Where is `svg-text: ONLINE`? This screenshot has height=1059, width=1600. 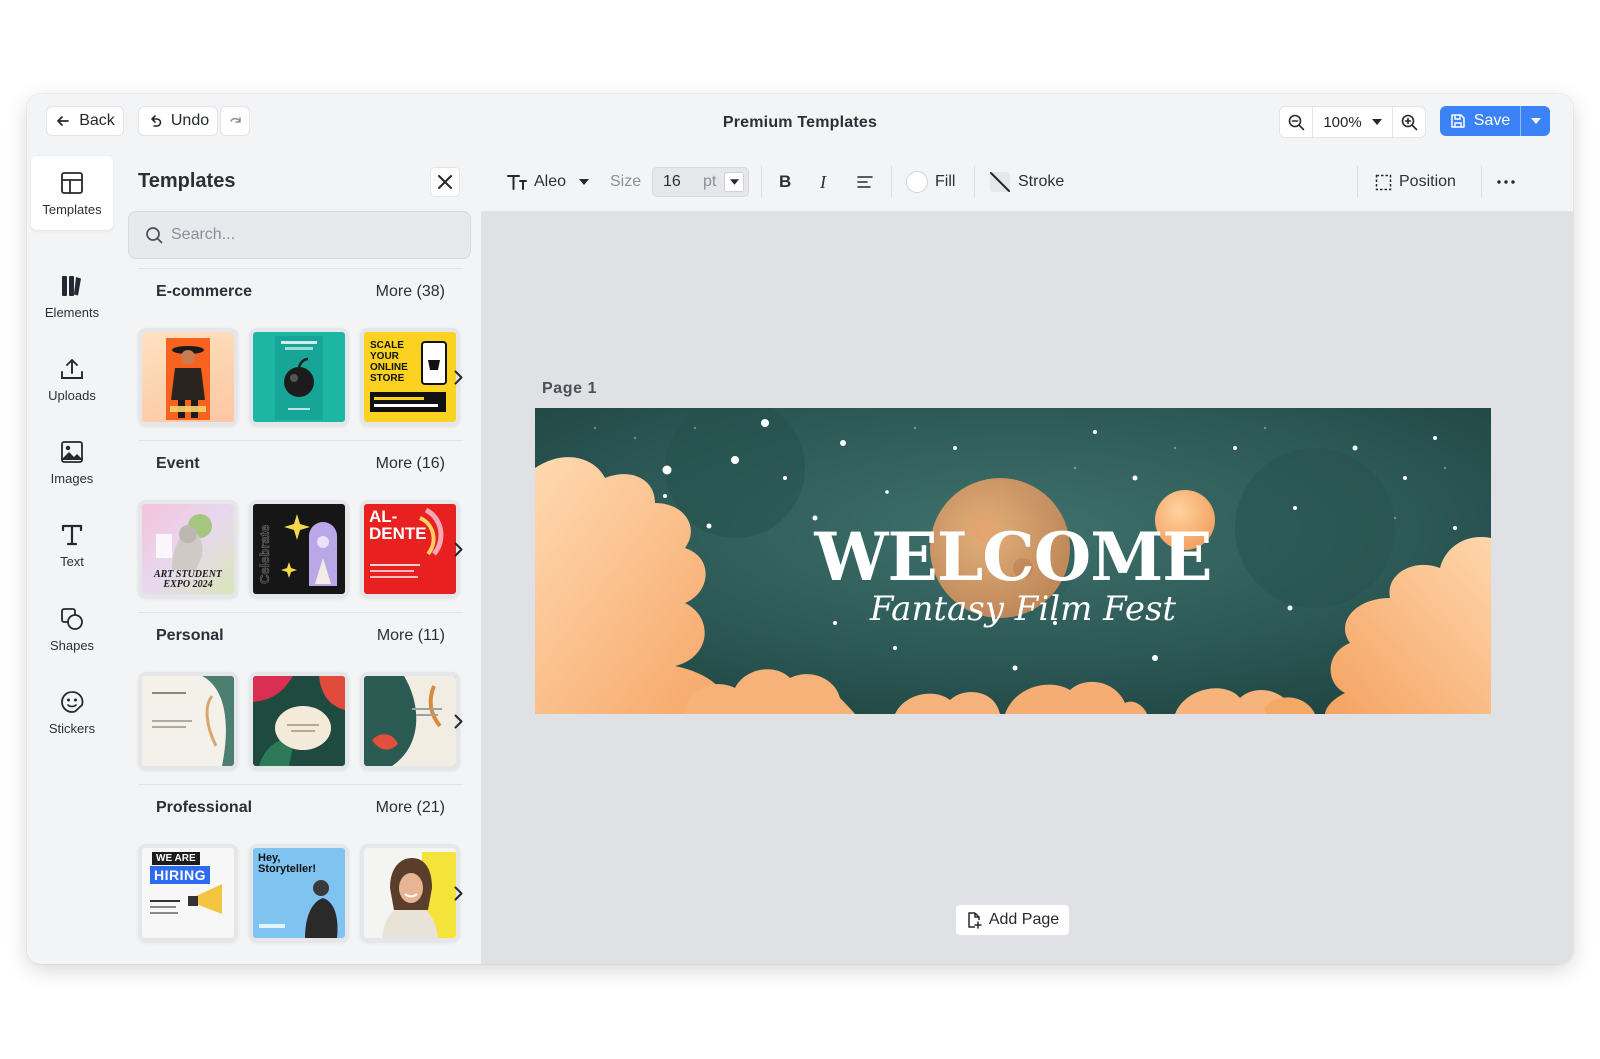 svg-text: ONLINE is located at coordinates (389, 367).